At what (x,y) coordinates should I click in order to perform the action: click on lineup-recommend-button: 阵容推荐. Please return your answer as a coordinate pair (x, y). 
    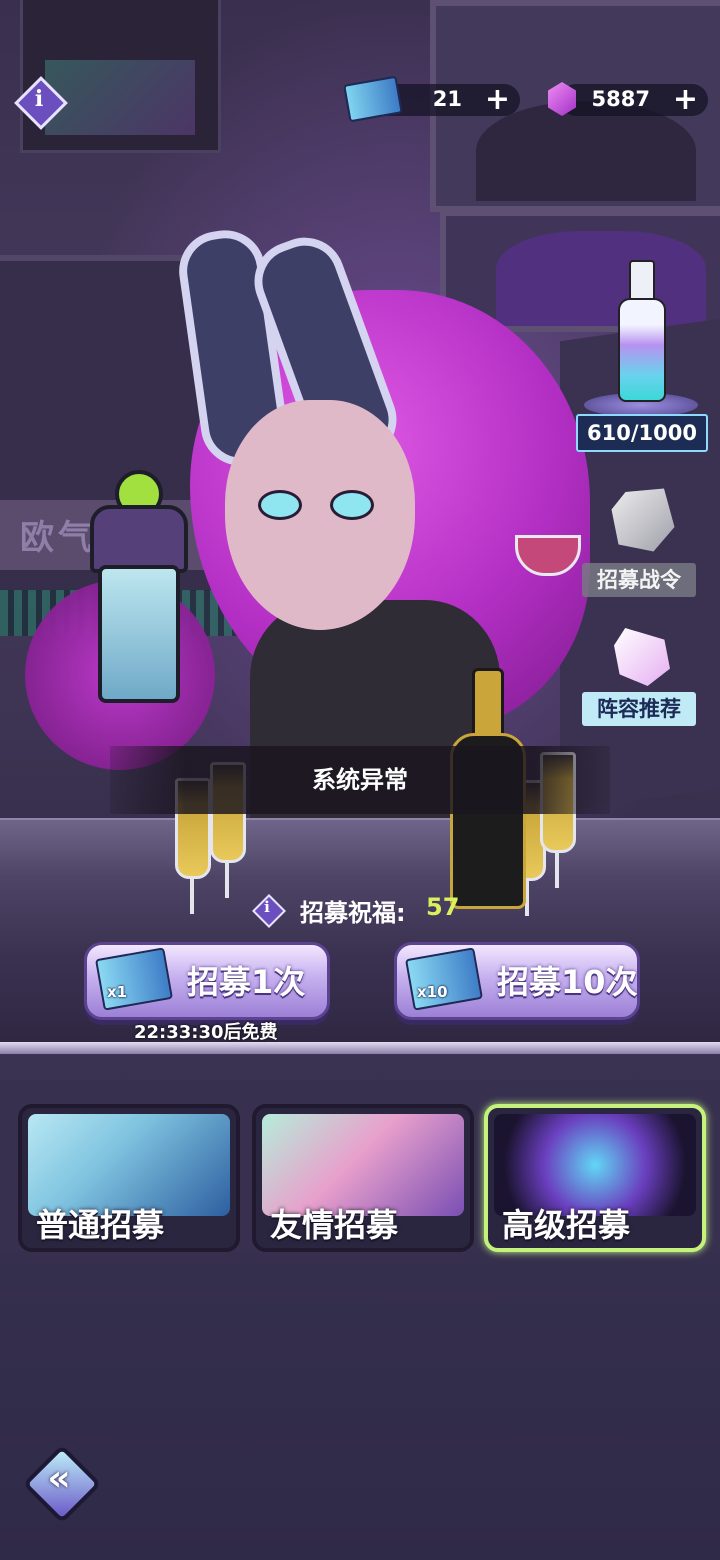
    Looking at the image, I should click on (640, 679).